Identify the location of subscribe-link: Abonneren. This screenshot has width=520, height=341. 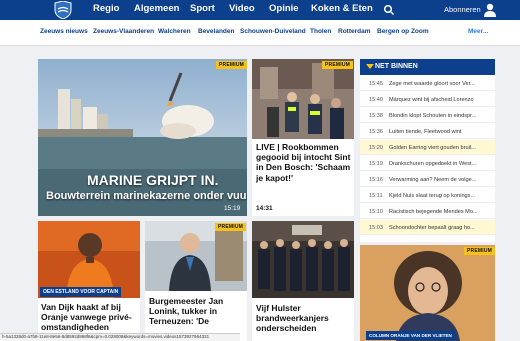
(462, 9).